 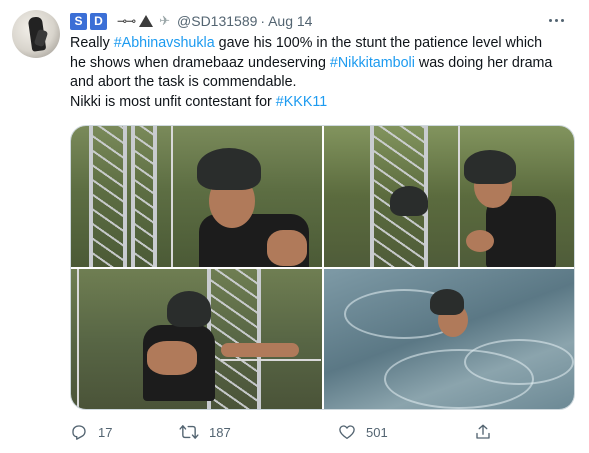 What do you see at coordinates (480, 241) in the screenshot?
I see `photo-person-hand` at bounding box center [480, 241].